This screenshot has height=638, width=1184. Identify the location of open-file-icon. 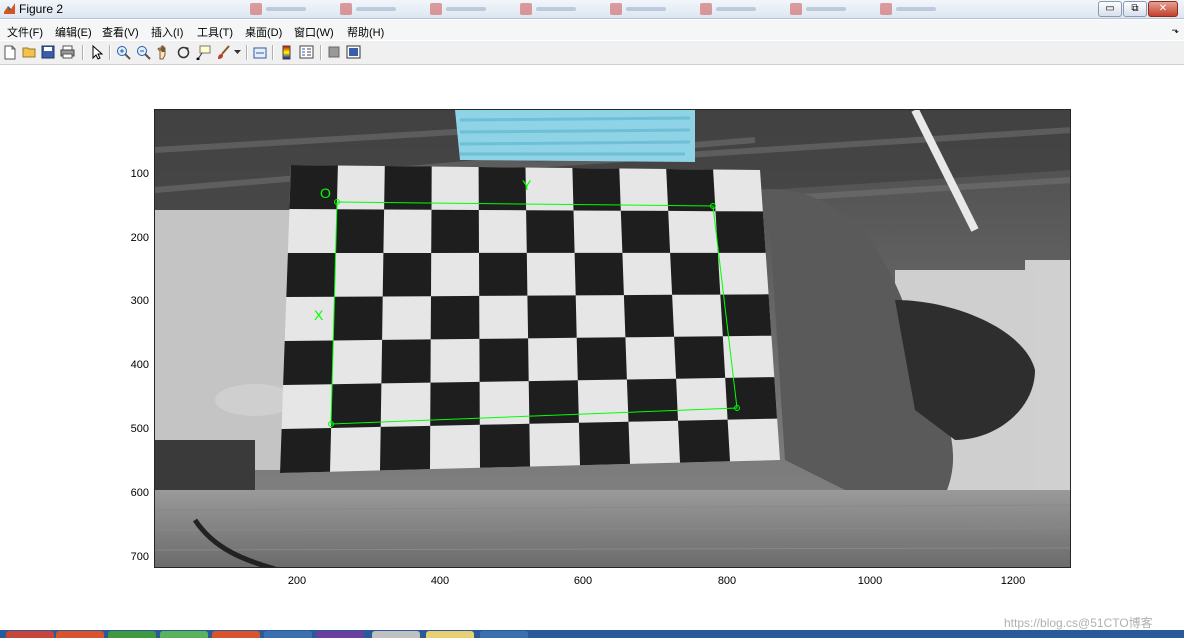
(29, 52).